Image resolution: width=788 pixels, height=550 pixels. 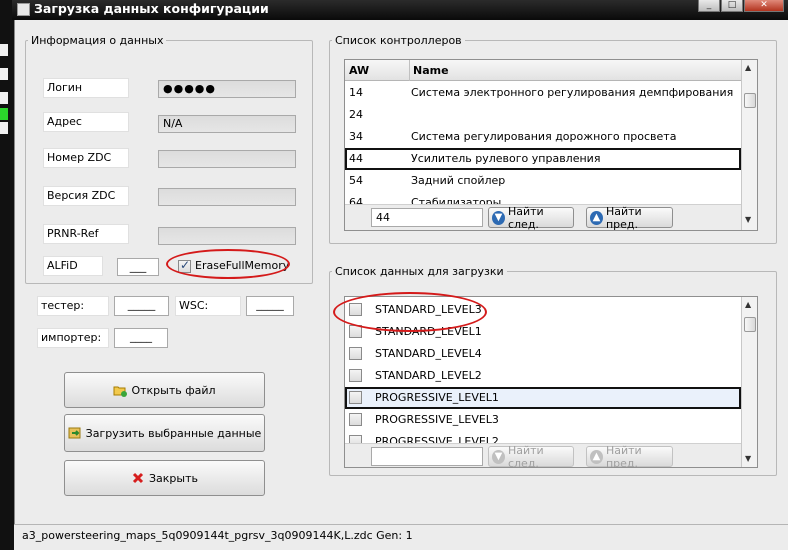 What do you see at coordinates (97, 40) in the screenshot?
I see `info-group-title: Информация о данных` at bounding box center [97, 40].